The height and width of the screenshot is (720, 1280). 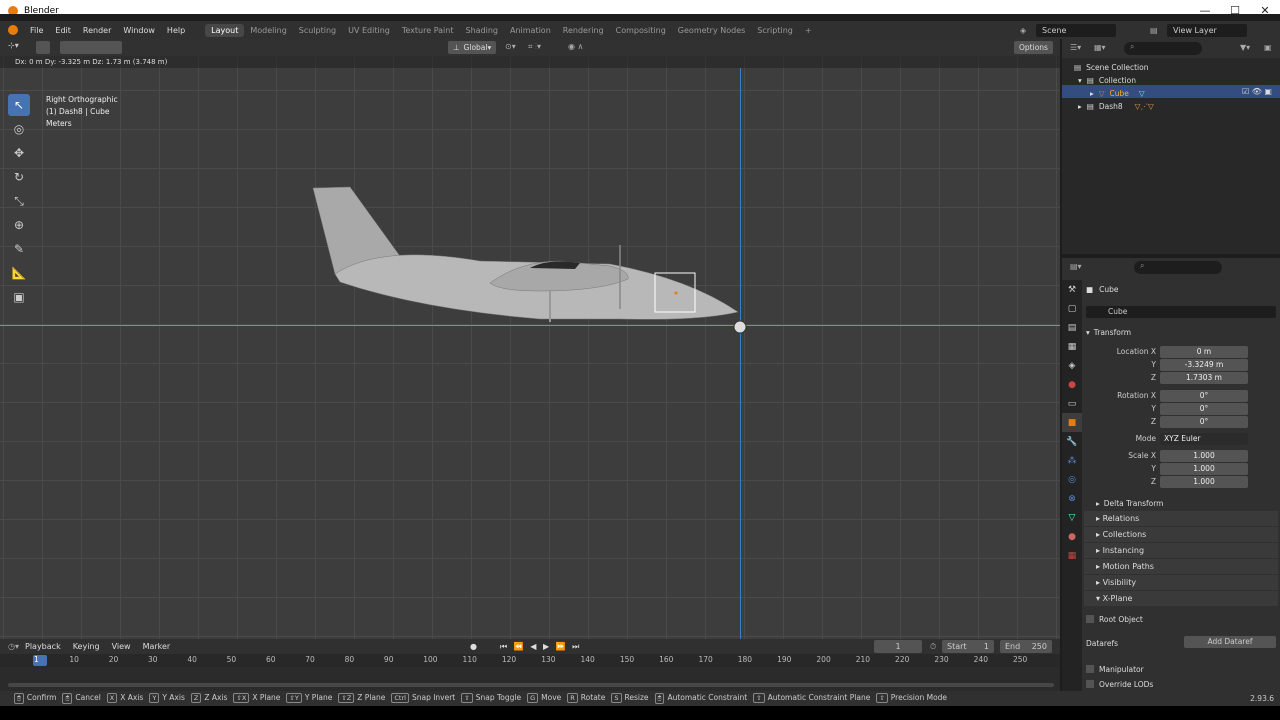 I want to click on collections-panel: ▸ Collections, so click(x=1181, y=534).